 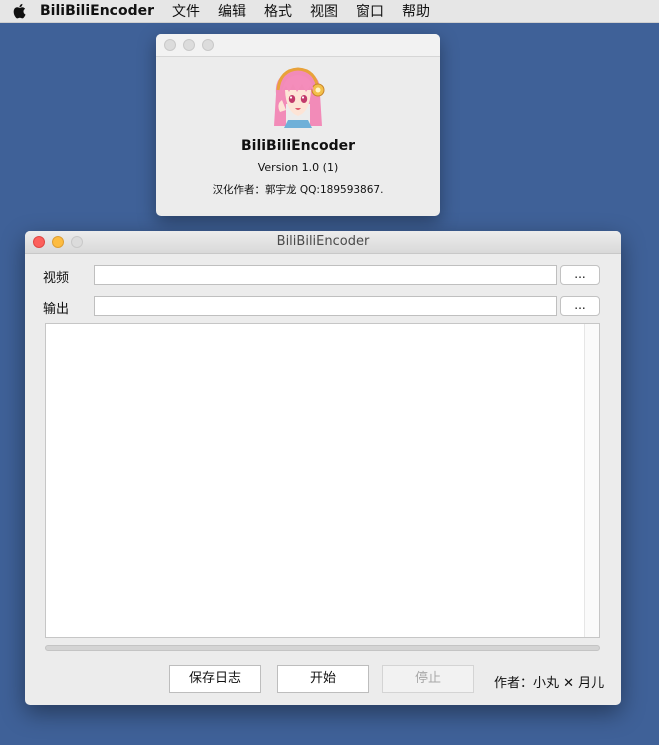 I want to click on about-app-title: BiliBiliEncoder, so click(x=297, y=146).